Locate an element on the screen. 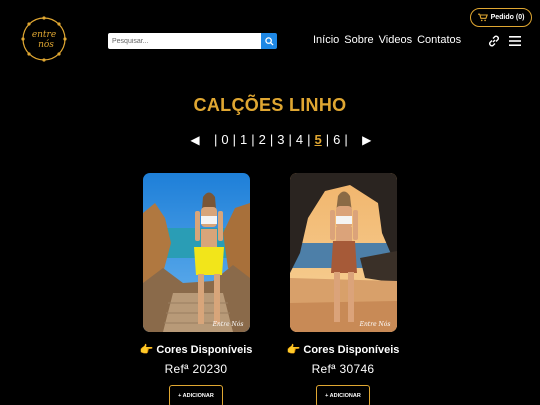  brand-logo: entre nós is located at coordinates (44, 39).